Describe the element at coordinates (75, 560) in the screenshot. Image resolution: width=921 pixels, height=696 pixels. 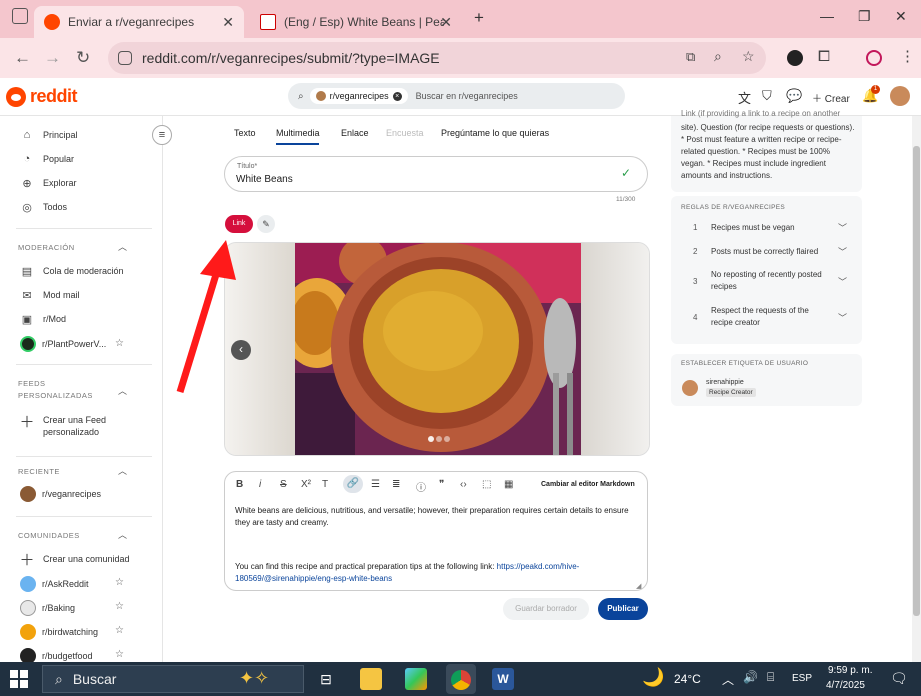
I see `create-community-button: ＋ Crear una comunidad` at that location.